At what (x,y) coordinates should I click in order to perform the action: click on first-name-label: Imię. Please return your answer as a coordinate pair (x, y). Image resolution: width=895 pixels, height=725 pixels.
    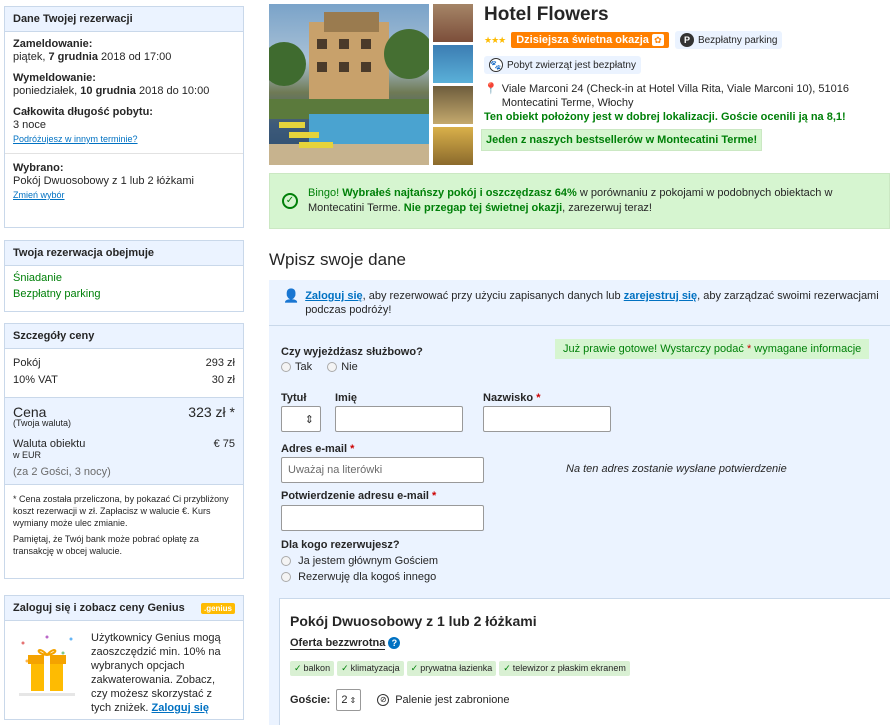
    Looking at the image, I should click on (346, 398).